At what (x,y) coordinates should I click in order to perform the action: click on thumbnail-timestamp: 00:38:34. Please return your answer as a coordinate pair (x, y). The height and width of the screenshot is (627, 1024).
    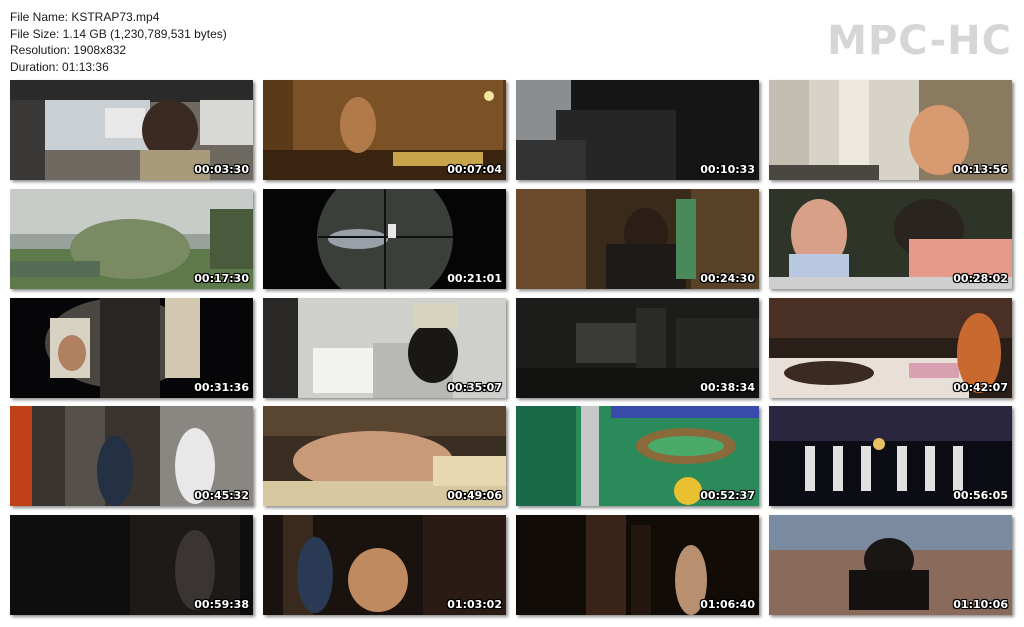
    Looking at the image, I should click on (727, 387).